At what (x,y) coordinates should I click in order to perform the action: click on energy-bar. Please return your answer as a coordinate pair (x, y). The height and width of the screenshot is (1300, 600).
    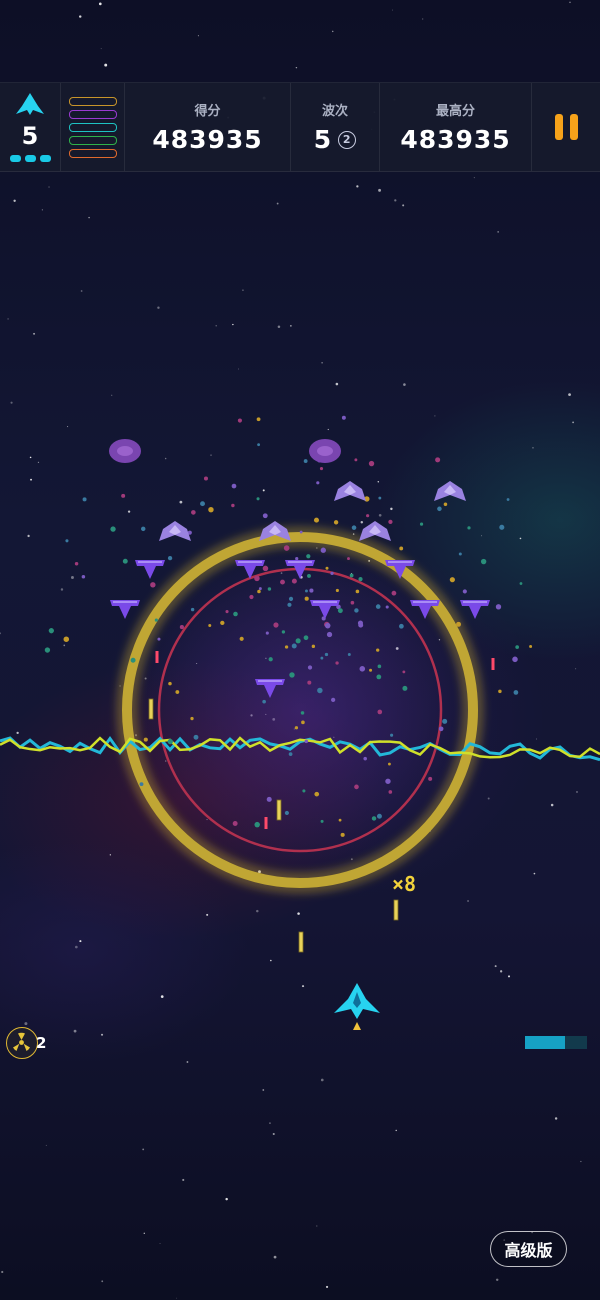
    Looking at the image, I should click on (556, 1042).